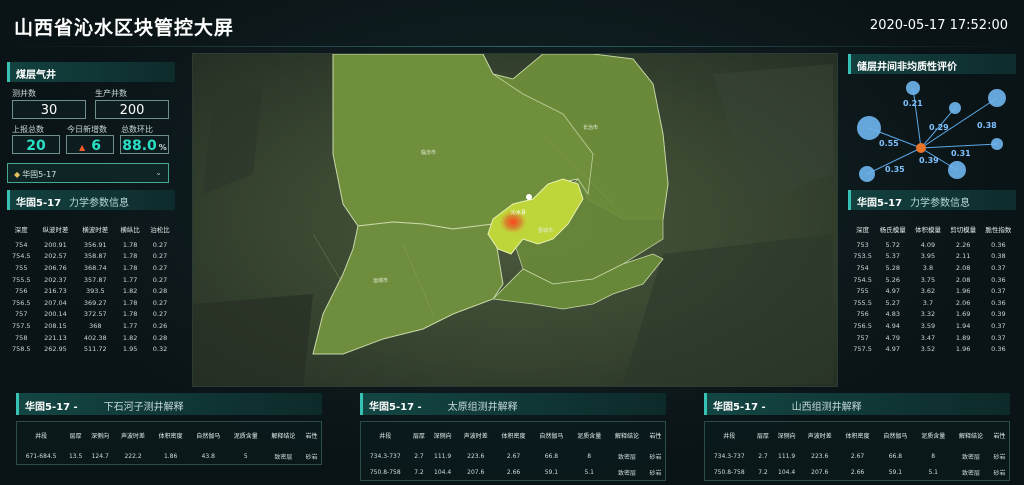 The image size is (1024, 485). What do you see at coordinates (160, 325) in the screenshot?
I see `table-cell: 0.26` at bounding box center [160, 325].